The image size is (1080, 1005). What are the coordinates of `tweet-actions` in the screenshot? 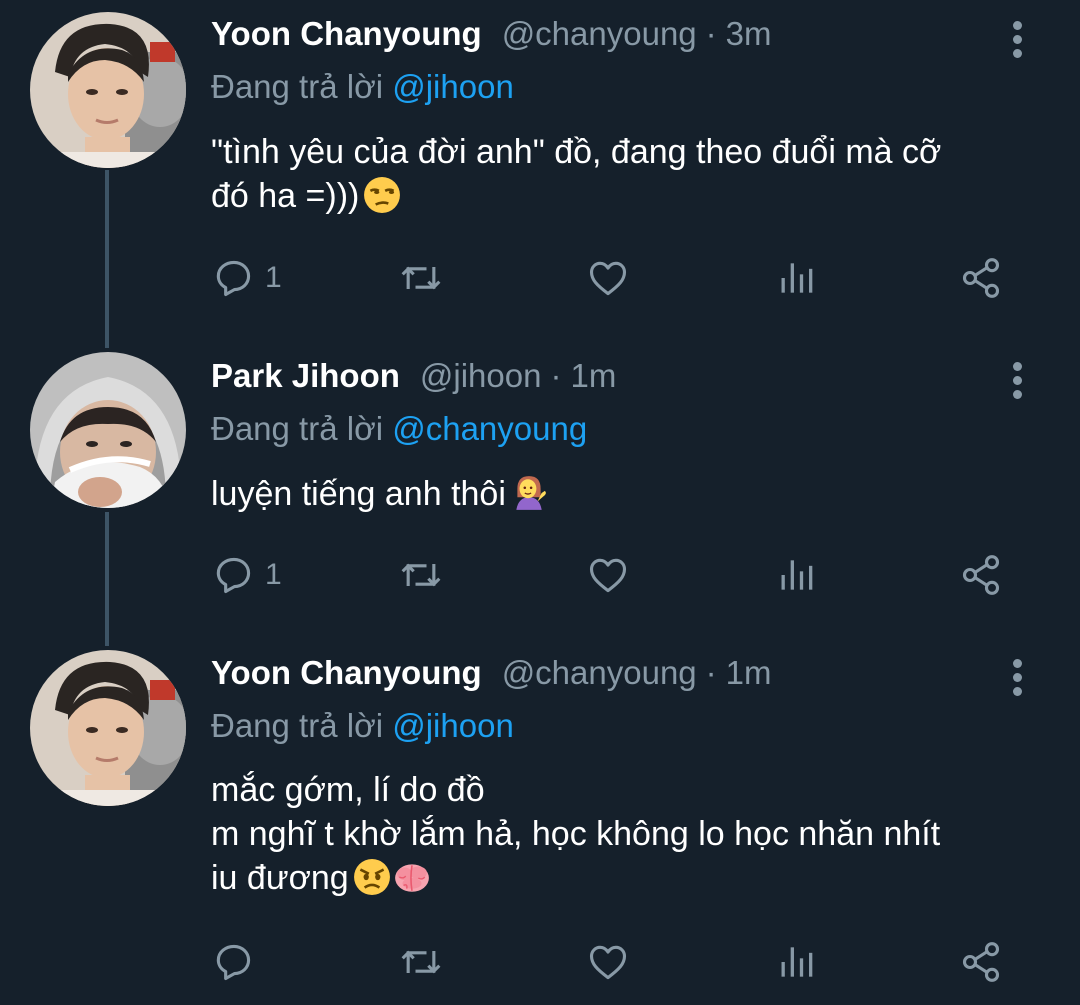 It's located at (611, 962).